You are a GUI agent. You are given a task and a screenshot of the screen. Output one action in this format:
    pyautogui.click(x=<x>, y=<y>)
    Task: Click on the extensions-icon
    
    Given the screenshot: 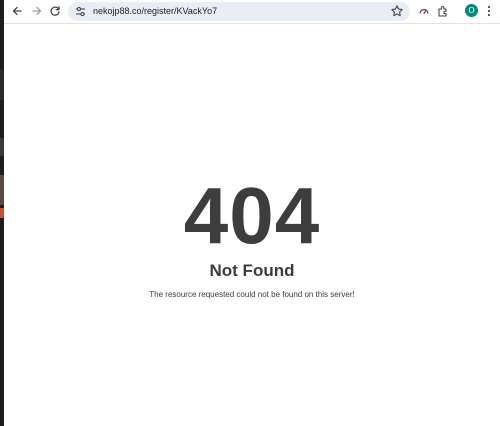 What is the action you would take?
    pyautogui.click(x=442, y=11)
    